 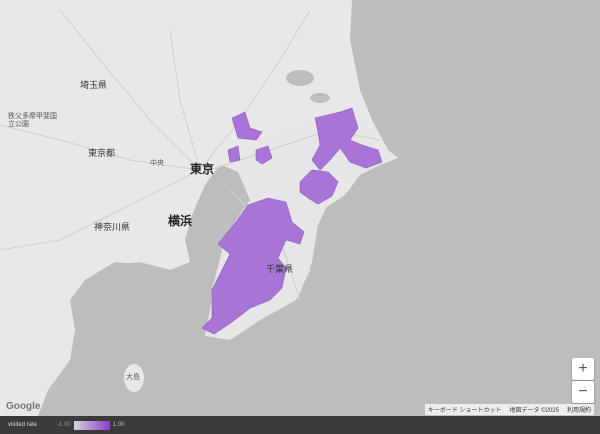 I want to click on place-label-chiba: 千葉県, so click(x=280, y=270).